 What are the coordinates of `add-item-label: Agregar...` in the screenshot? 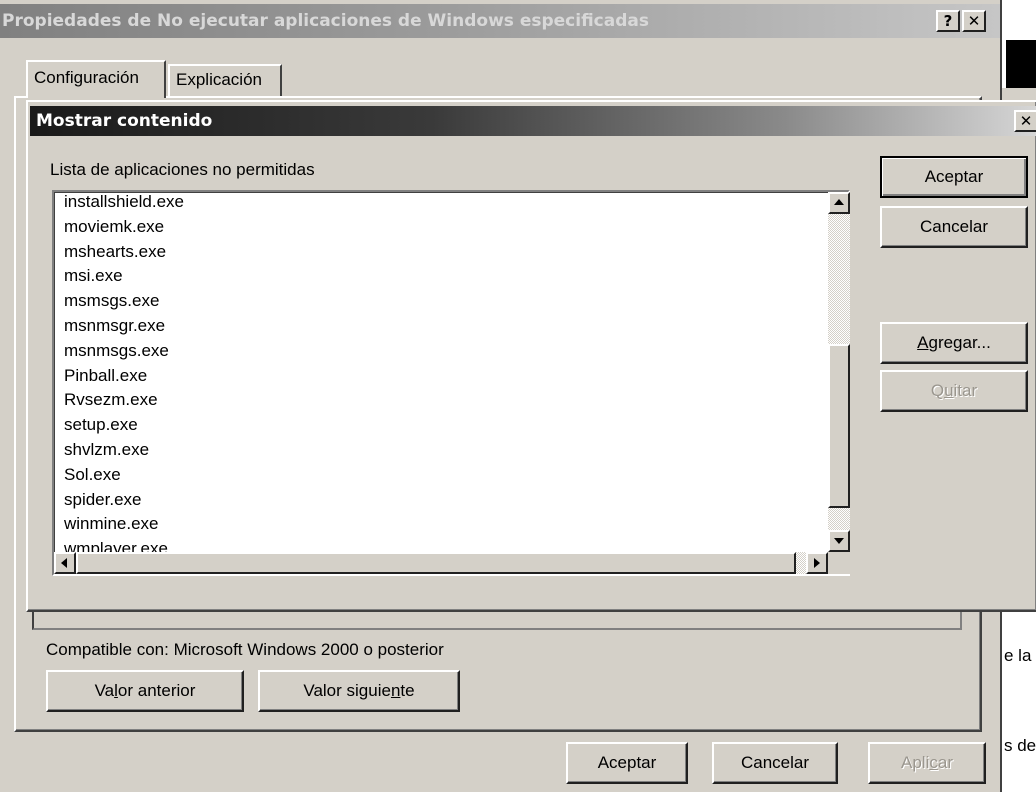 It's located at (954, 342).